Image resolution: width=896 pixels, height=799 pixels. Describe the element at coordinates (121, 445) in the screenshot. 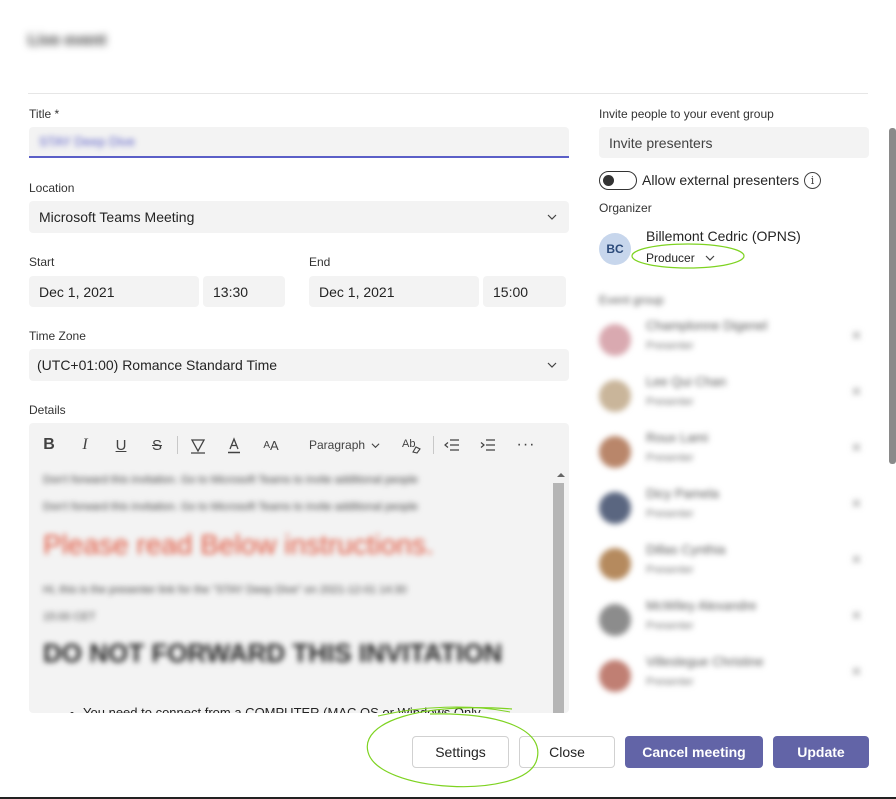

I see `underline-icon: U` at that location.